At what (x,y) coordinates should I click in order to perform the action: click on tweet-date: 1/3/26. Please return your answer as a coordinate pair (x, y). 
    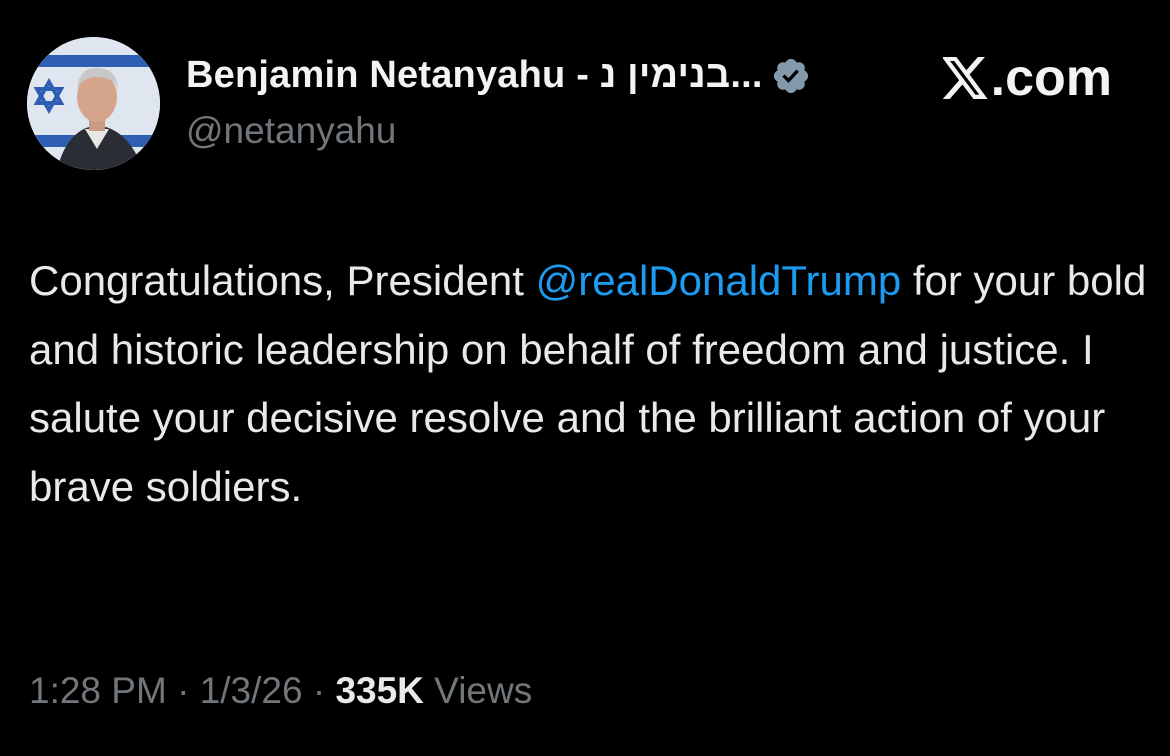
    Looking at the image, I should click on (251, 690).